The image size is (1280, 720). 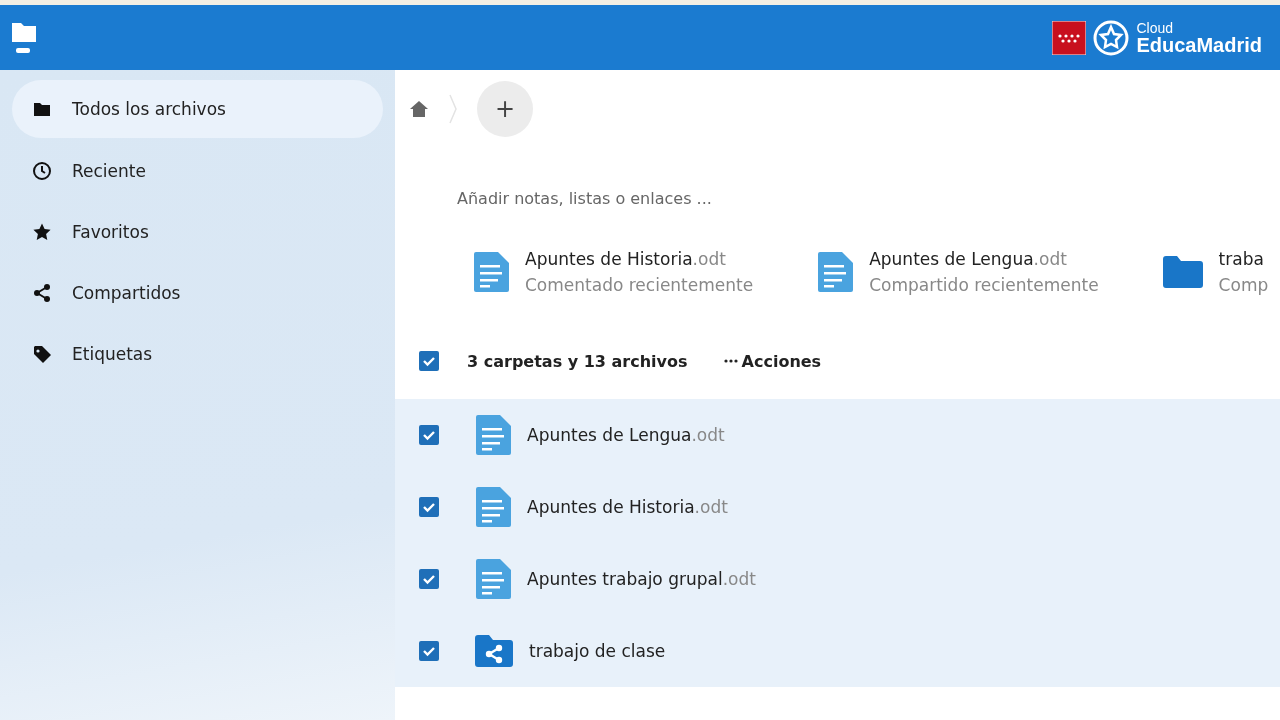 I want to click on recommendation-reason: Comp, so click(x=1243, y=285).